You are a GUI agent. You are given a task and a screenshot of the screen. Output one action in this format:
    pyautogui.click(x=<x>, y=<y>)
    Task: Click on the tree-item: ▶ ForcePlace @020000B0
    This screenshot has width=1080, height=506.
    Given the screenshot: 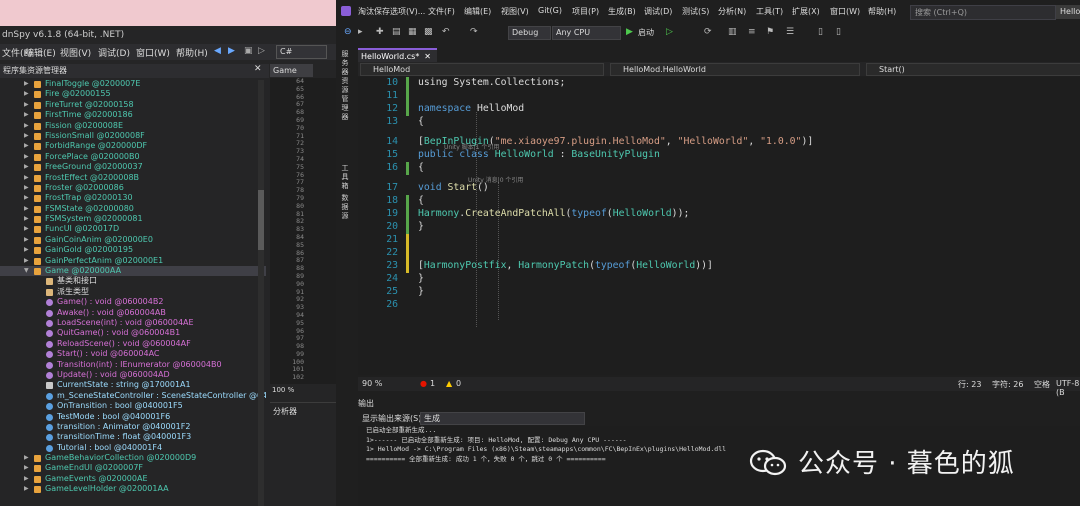 What is the action you would take?
    pyautogui.click(x=133, y=157)
    